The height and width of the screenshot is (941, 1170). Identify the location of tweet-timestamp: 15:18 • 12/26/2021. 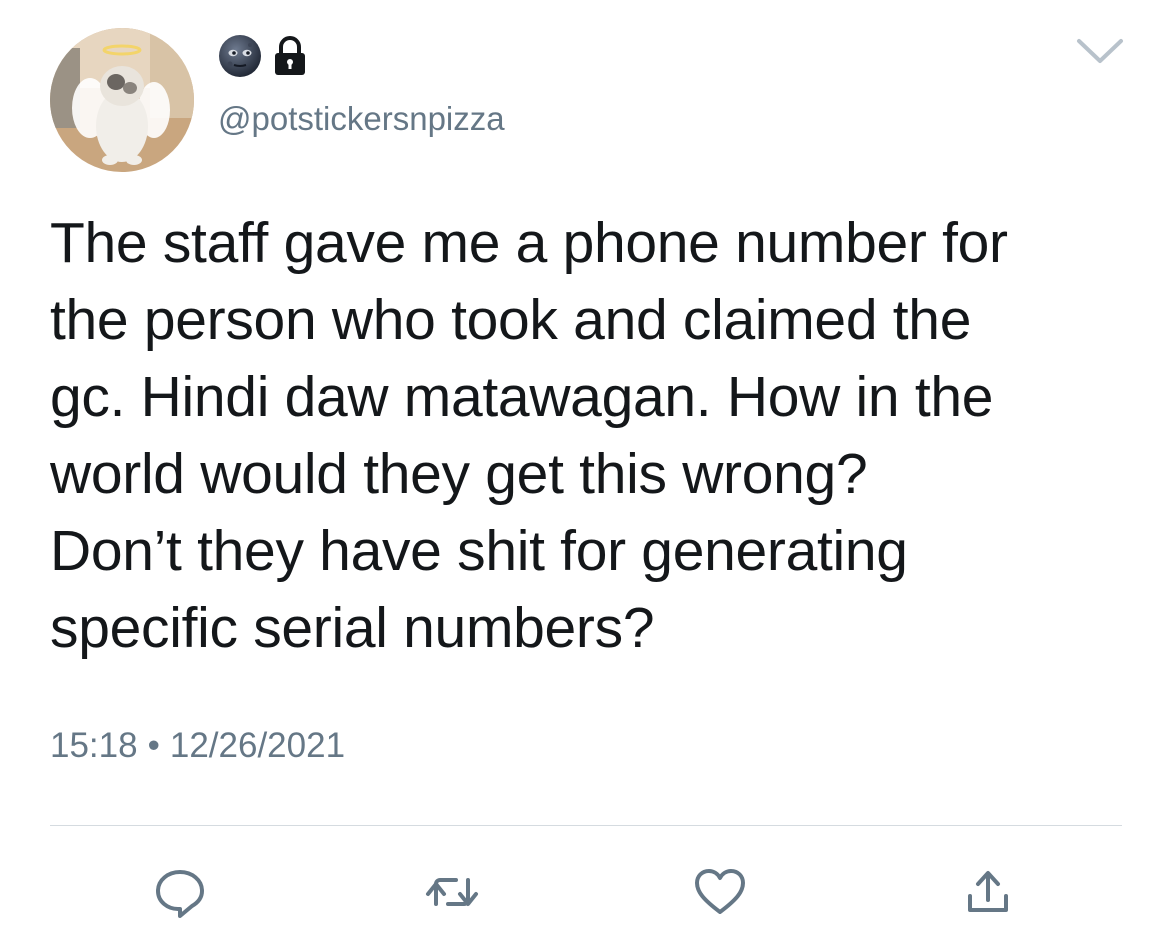
(197, 746).